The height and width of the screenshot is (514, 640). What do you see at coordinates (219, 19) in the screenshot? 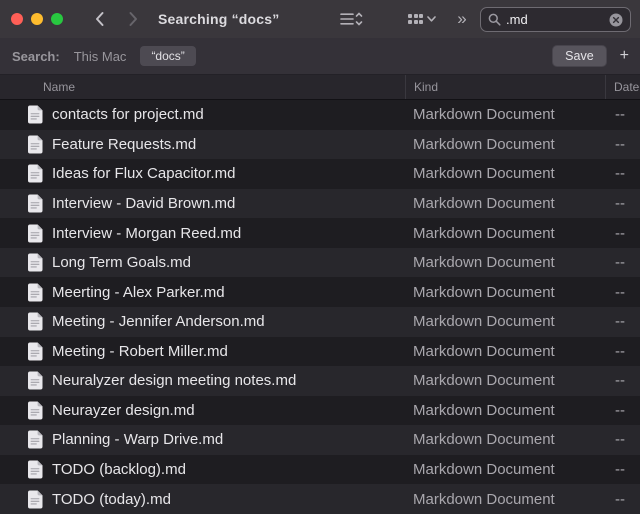
I see `window-title: Searching “docs”` at bounding box center [219, 19].